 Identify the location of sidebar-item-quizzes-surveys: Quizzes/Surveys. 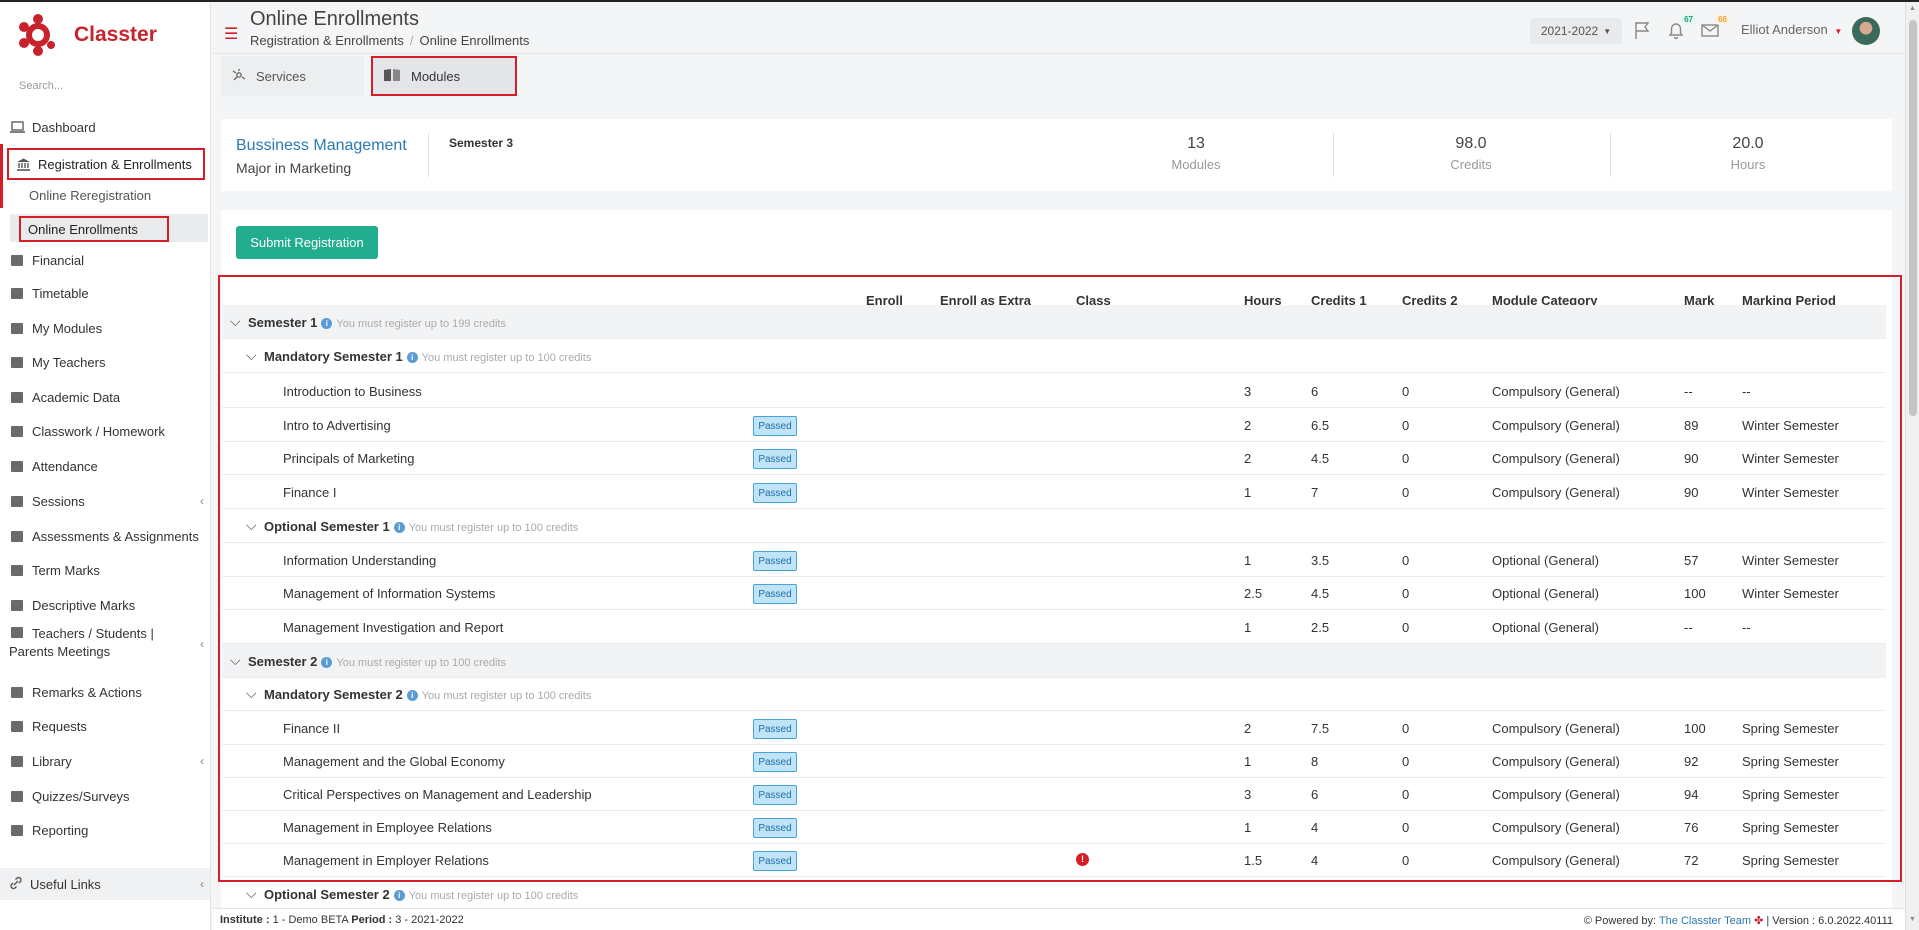
(105, 796).